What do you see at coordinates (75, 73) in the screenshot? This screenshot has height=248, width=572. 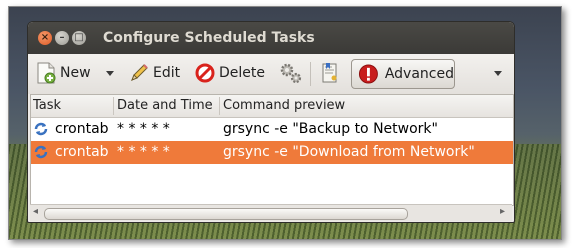 I see `new-button-label: New` at bounding box center [75, 73].